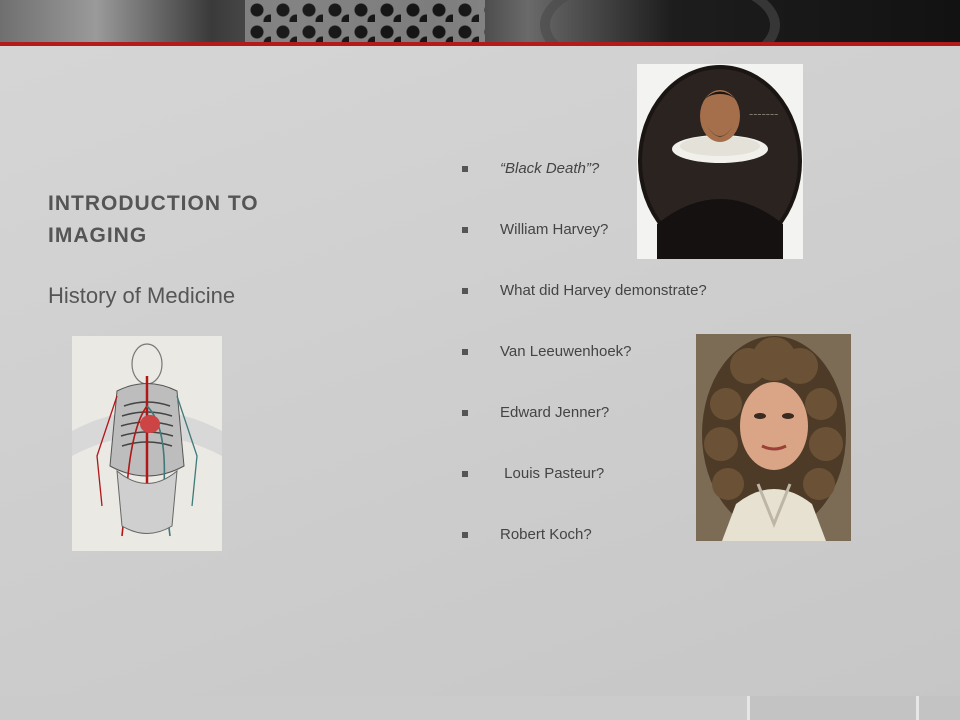 This screenshot has width=960, height=720. I want to click on tire-graphic, so click(660, 21).